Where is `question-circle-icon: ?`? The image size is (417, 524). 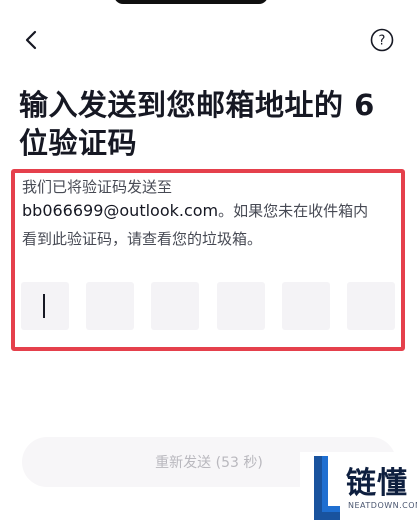 question-circle-icon: ? is located at coordinates (382, 40).